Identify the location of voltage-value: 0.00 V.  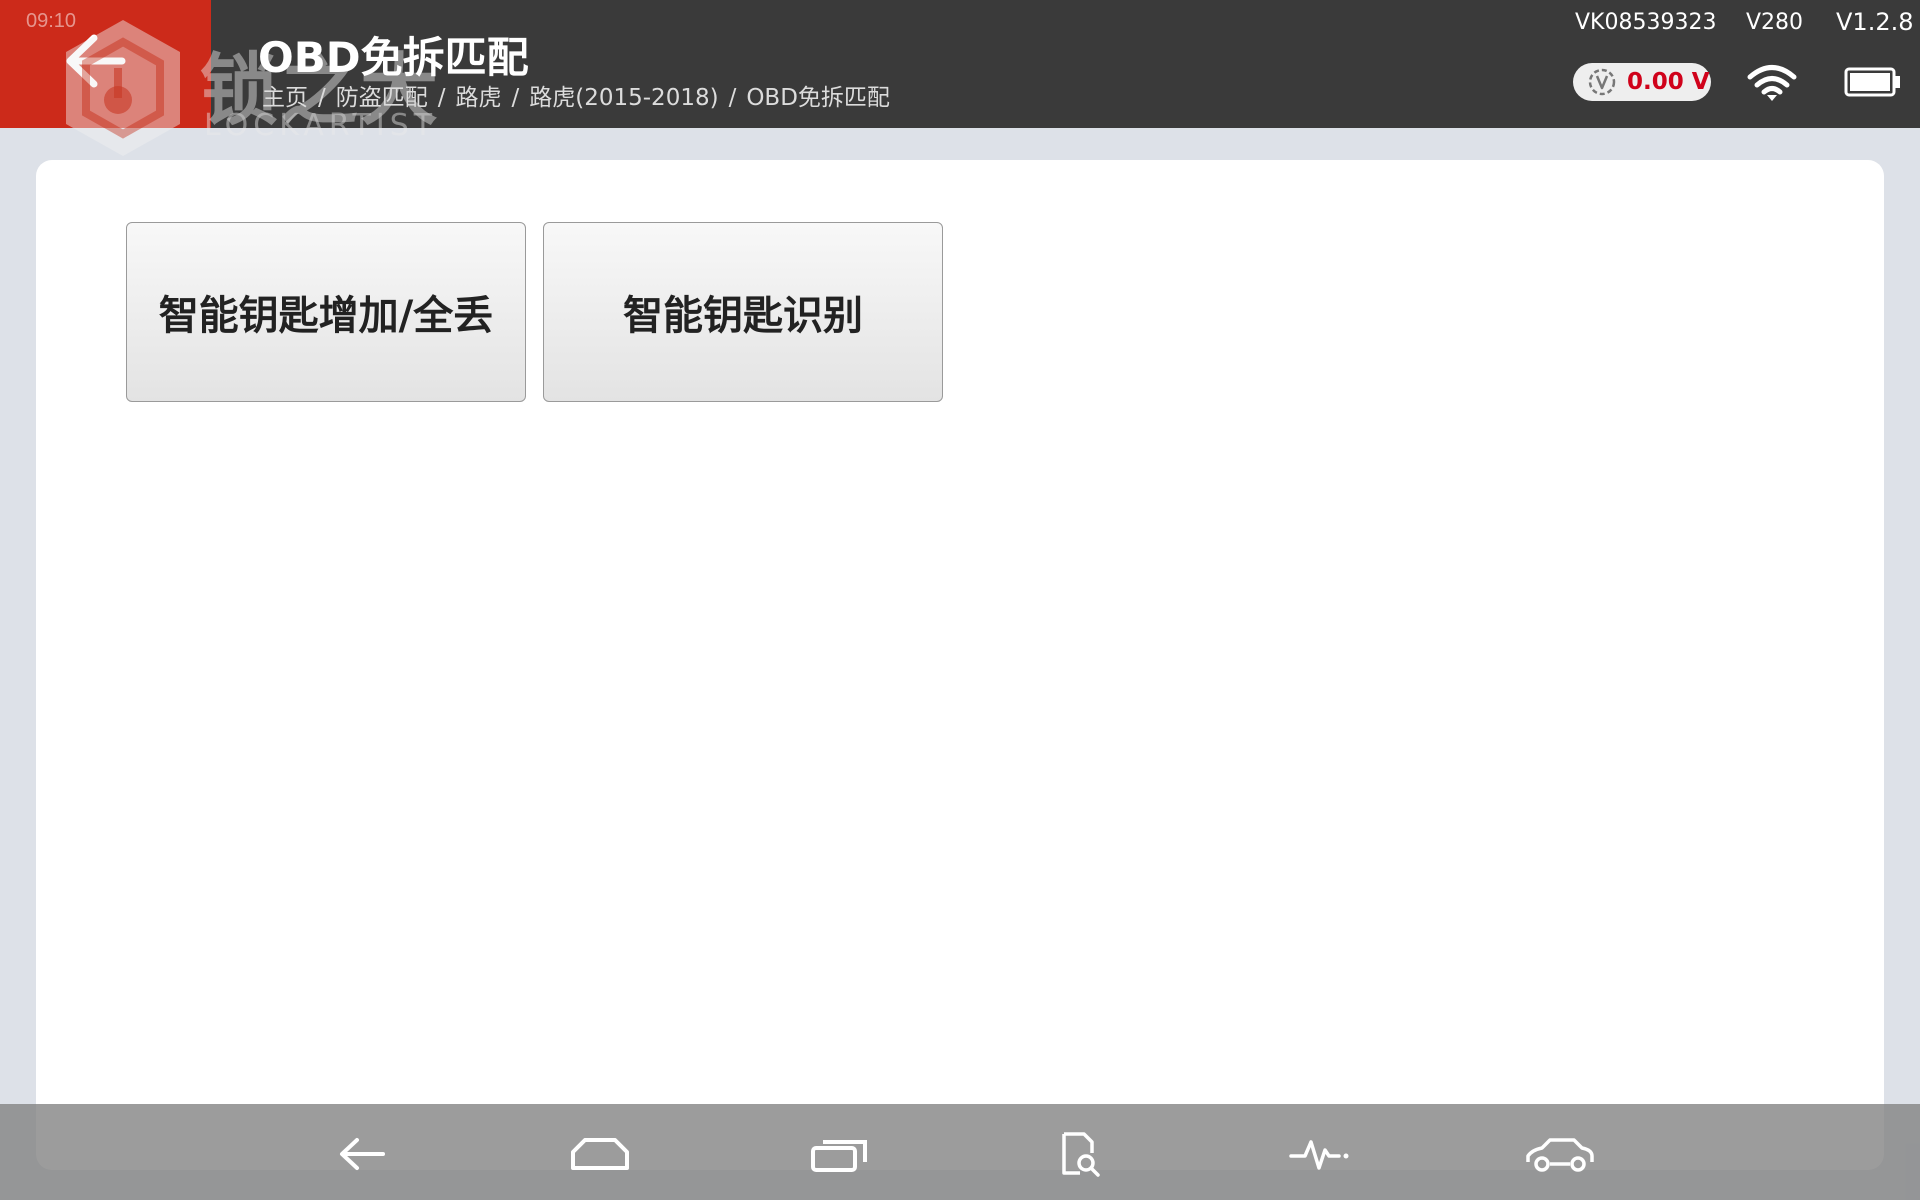
(1668, 82).